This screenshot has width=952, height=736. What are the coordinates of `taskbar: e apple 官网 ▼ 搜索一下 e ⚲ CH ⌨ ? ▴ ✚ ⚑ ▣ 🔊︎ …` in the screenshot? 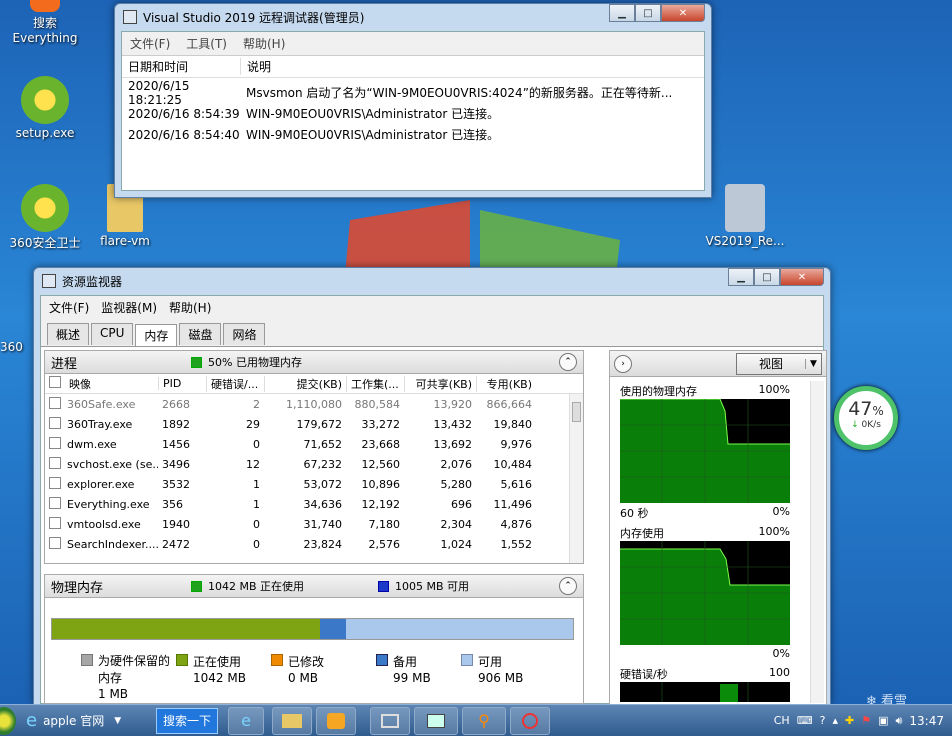 It's located at (476, 720).